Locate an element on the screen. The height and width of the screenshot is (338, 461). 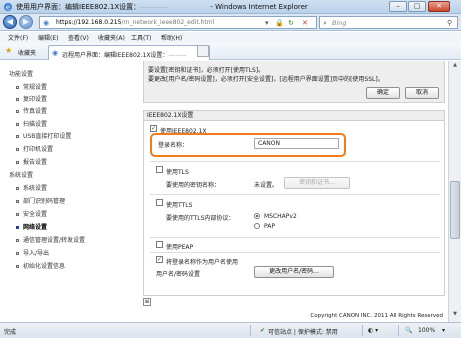
sidebar-item-network: 网络设置 is located at coordinates (31, 226).